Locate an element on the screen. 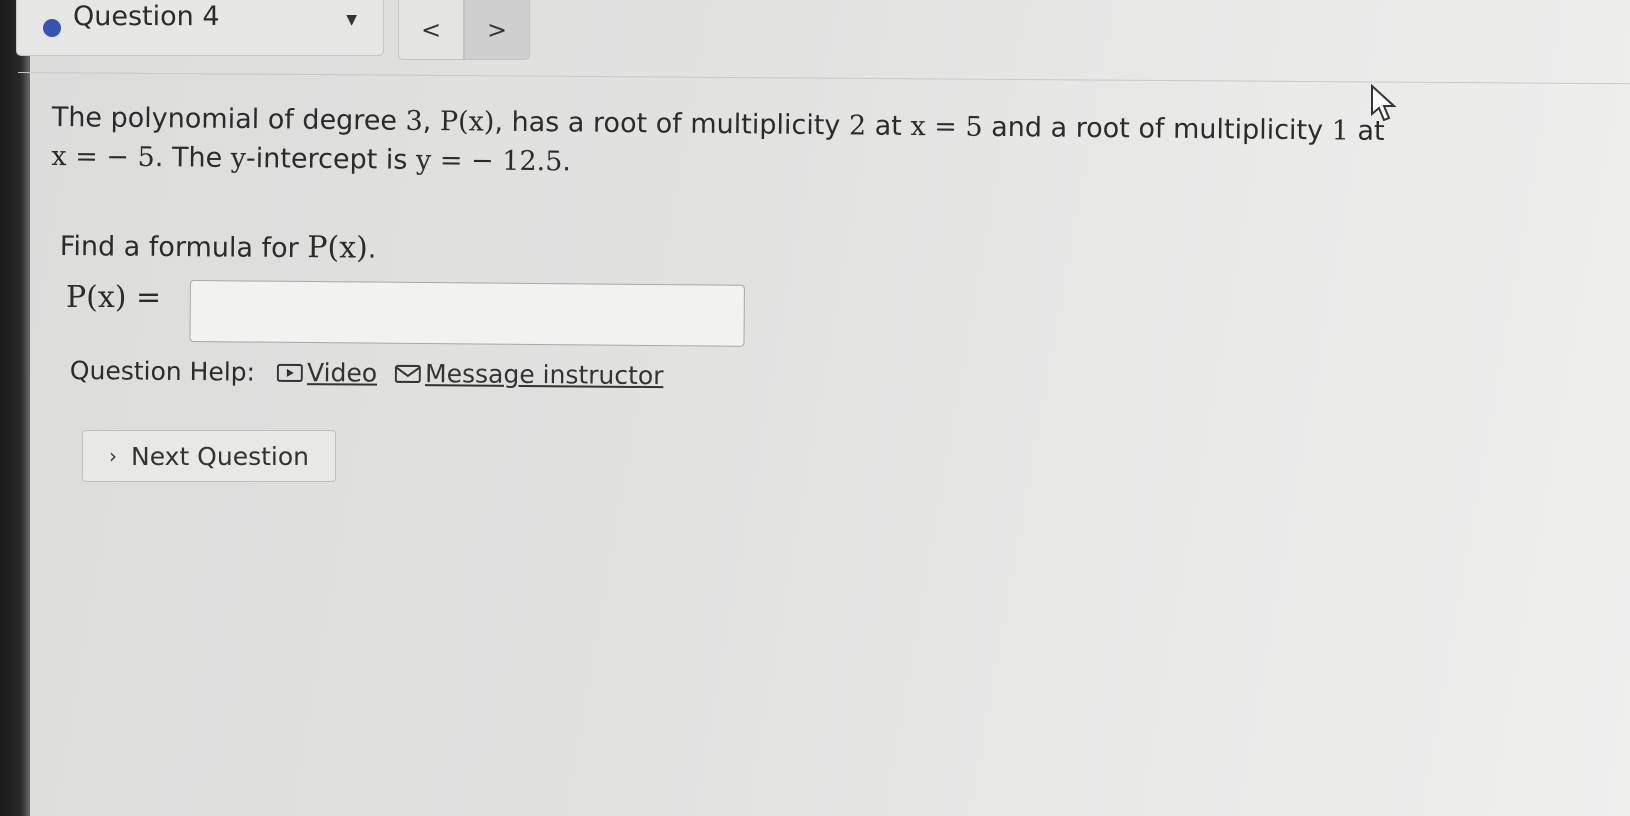 This screenshot has width=1630, height=816. video-link-label: Video is located at coordinates (342, 373).